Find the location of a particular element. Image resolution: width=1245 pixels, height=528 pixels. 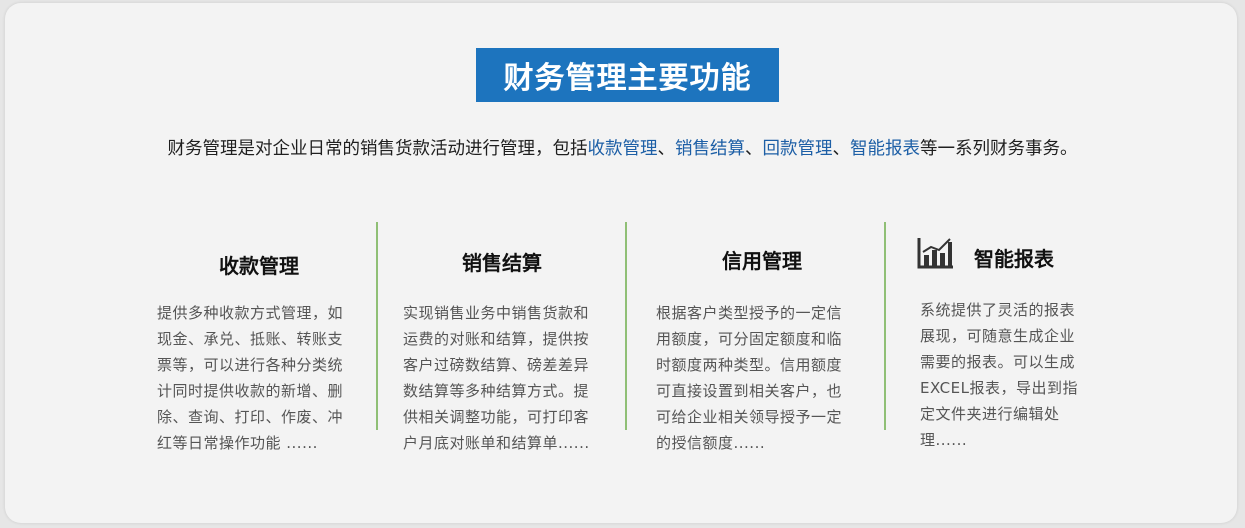

card-line: 定文件夹进行编辑处 is located at coordinates (990, 414).